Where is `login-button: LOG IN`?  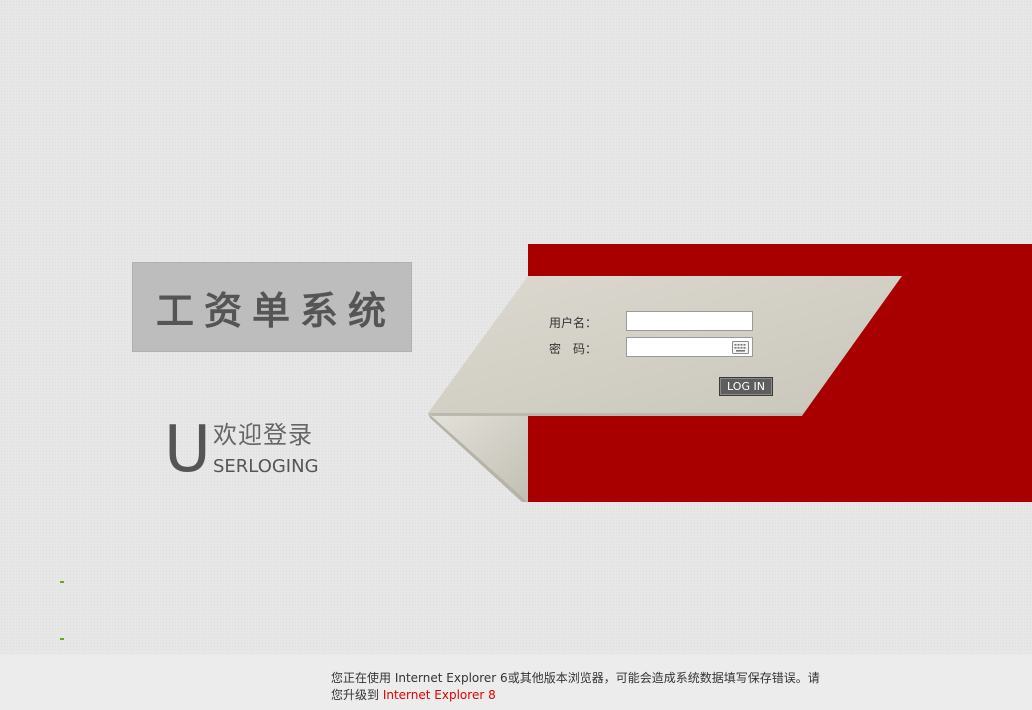
login-button: LOG IN is located at coordinates (746, 386).